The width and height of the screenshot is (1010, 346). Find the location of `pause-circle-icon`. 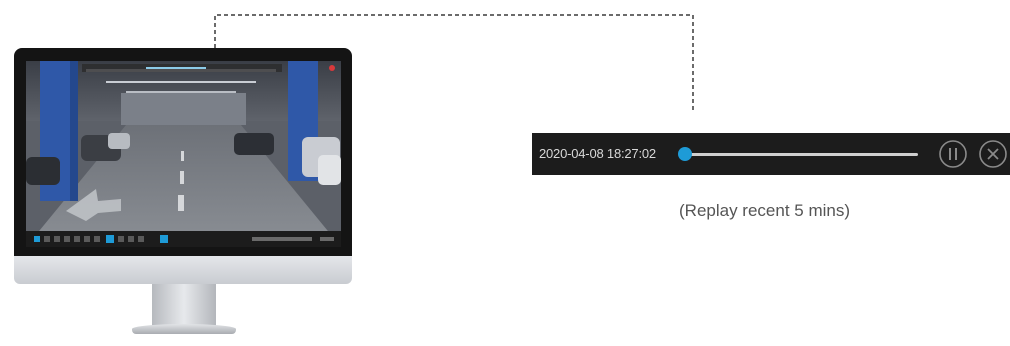

pause-circle-icon is located at coordinates (953, 154).